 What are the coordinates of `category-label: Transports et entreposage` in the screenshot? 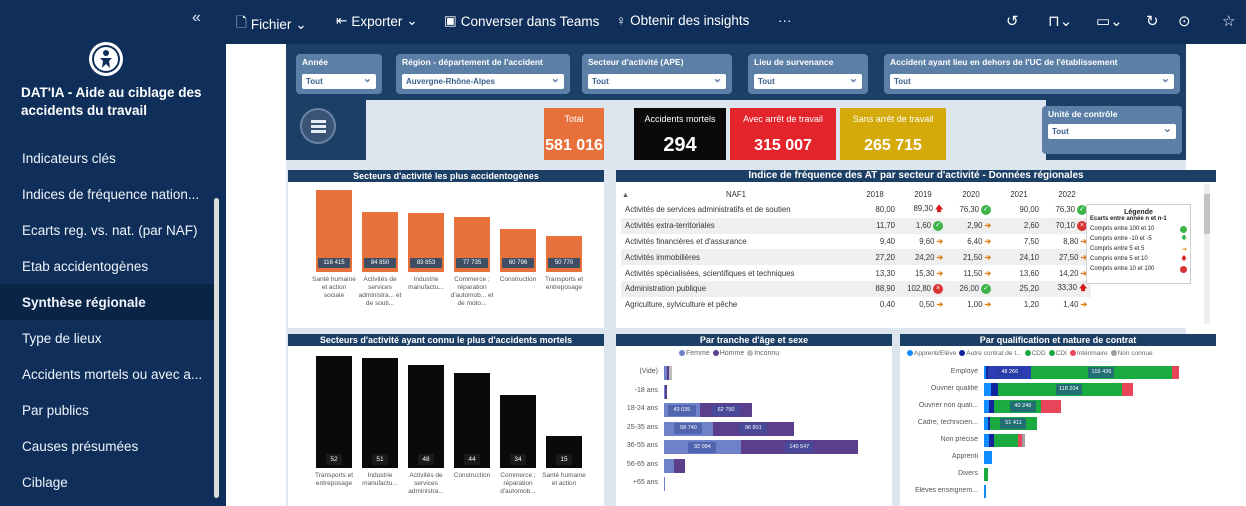 It's located at (334, 479).